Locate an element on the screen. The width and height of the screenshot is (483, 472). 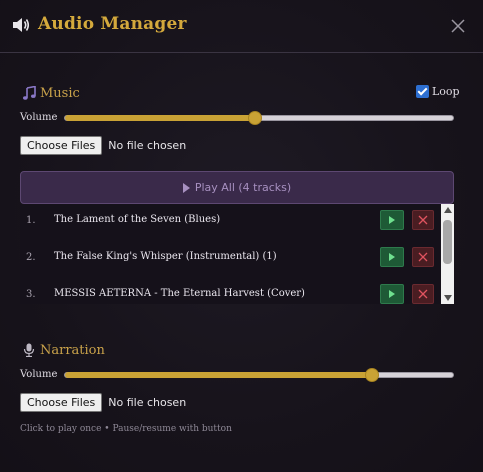
loop-toggle: Loop is located at coordinates (438, 91).